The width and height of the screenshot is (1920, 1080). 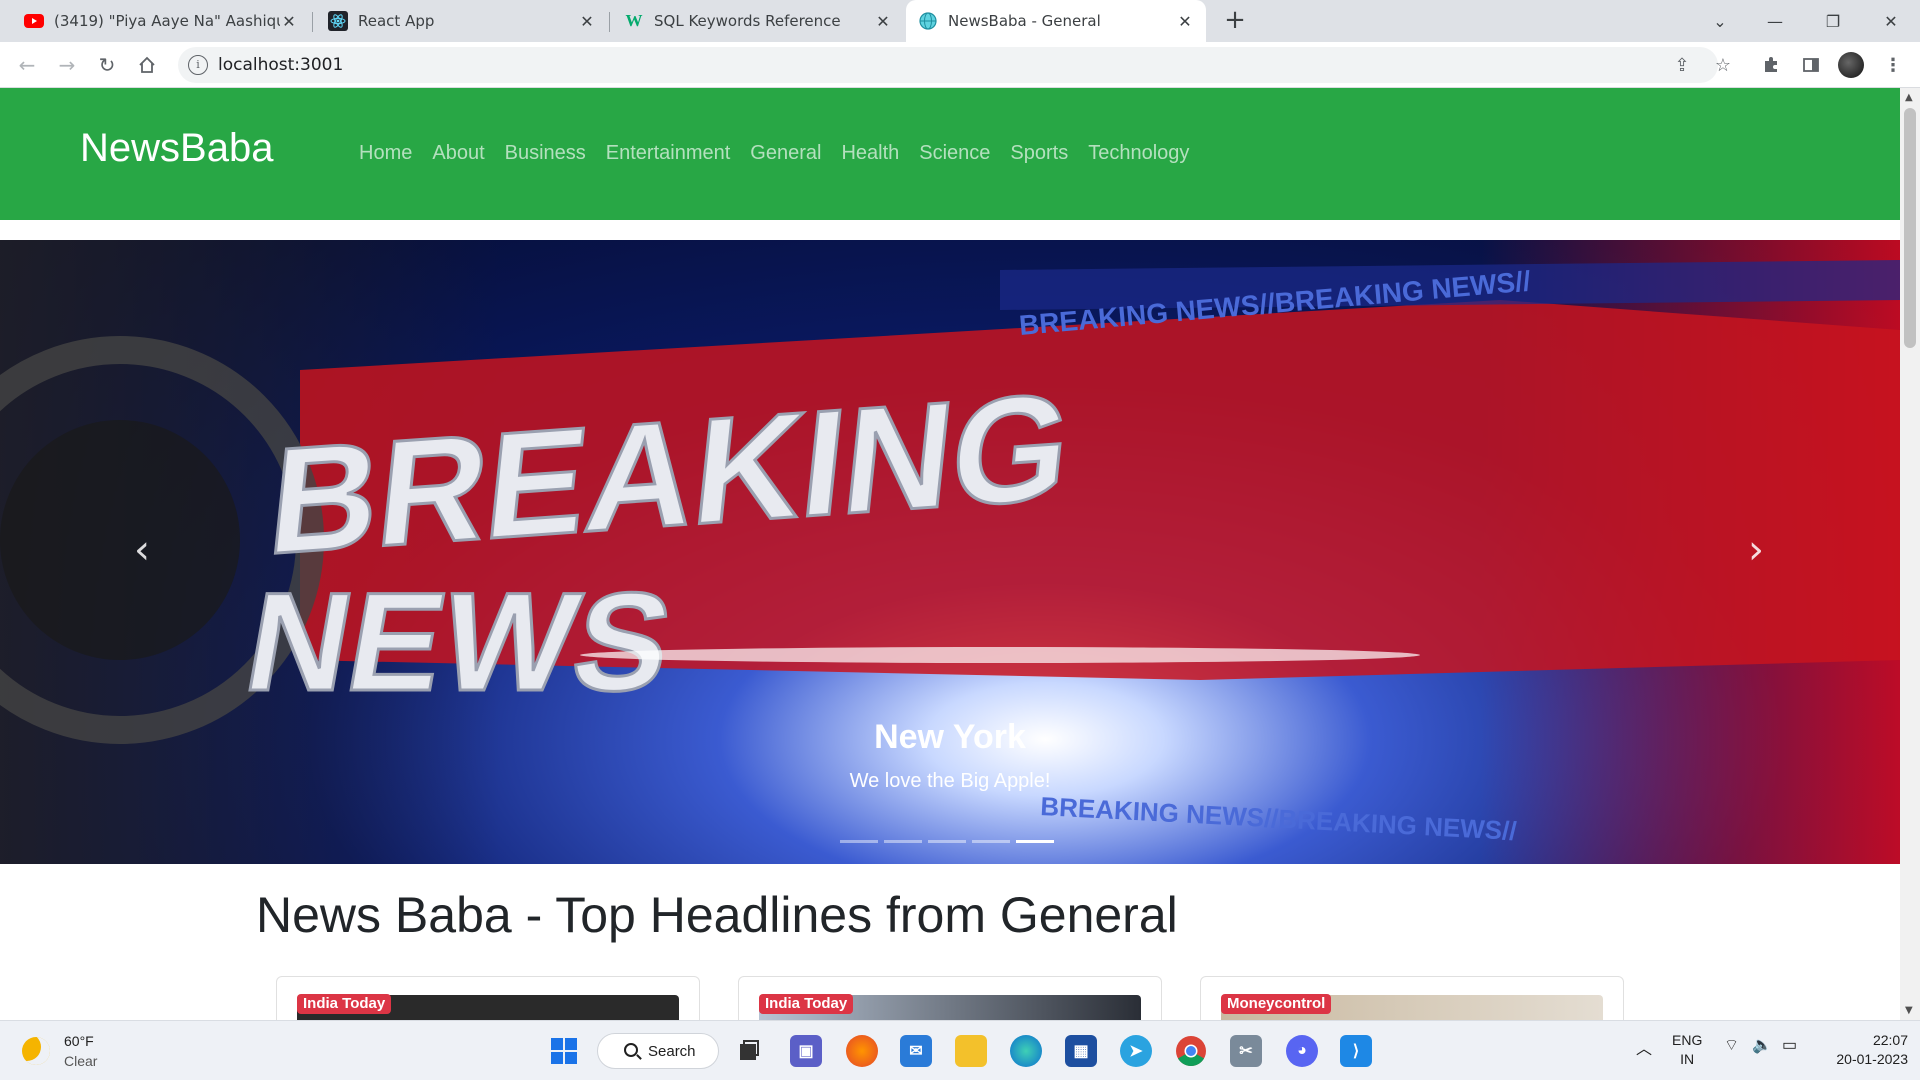 What do you see at coordinates (1136, 1051) in the screenshot?
I see `telegram-icon: ➤` at bounding box center [1136, 1051].